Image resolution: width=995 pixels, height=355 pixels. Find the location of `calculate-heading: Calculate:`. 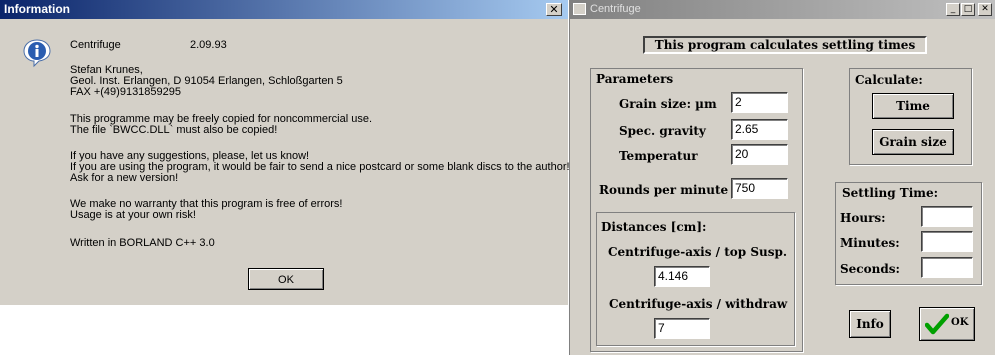

calculate-heading: Calculate: is located at coordinates (889, 80).